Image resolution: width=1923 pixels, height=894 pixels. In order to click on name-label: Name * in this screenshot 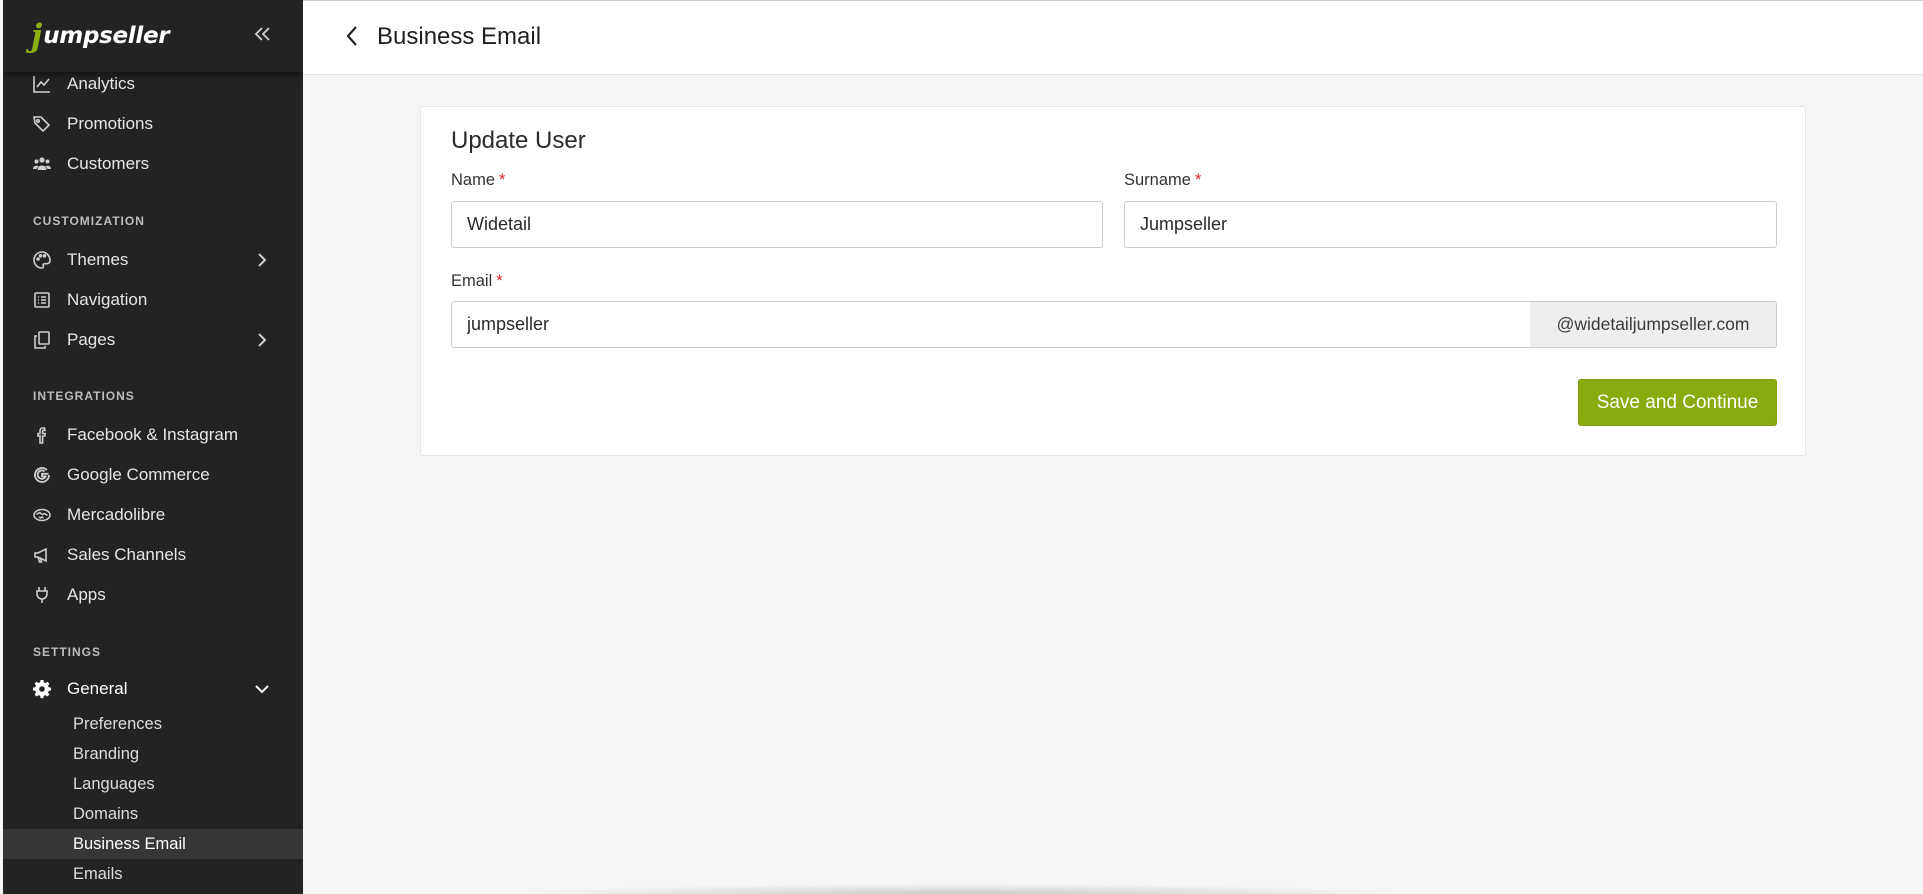, I will do `click(478, 180)`.